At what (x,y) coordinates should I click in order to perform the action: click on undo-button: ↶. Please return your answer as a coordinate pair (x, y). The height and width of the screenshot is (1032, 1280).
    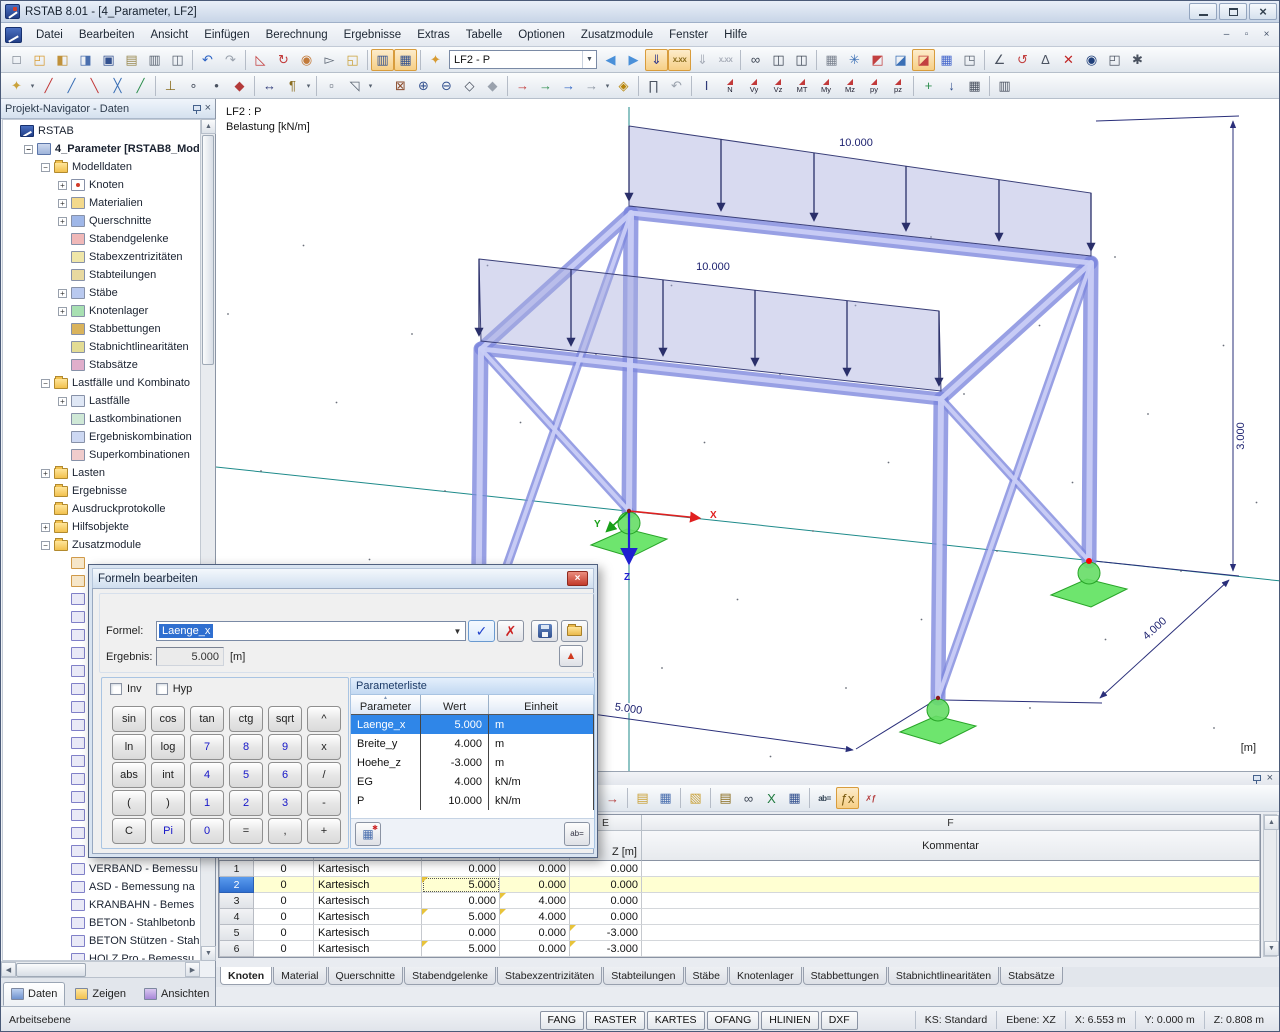
    Looking at the image, I should click on (207, 60).